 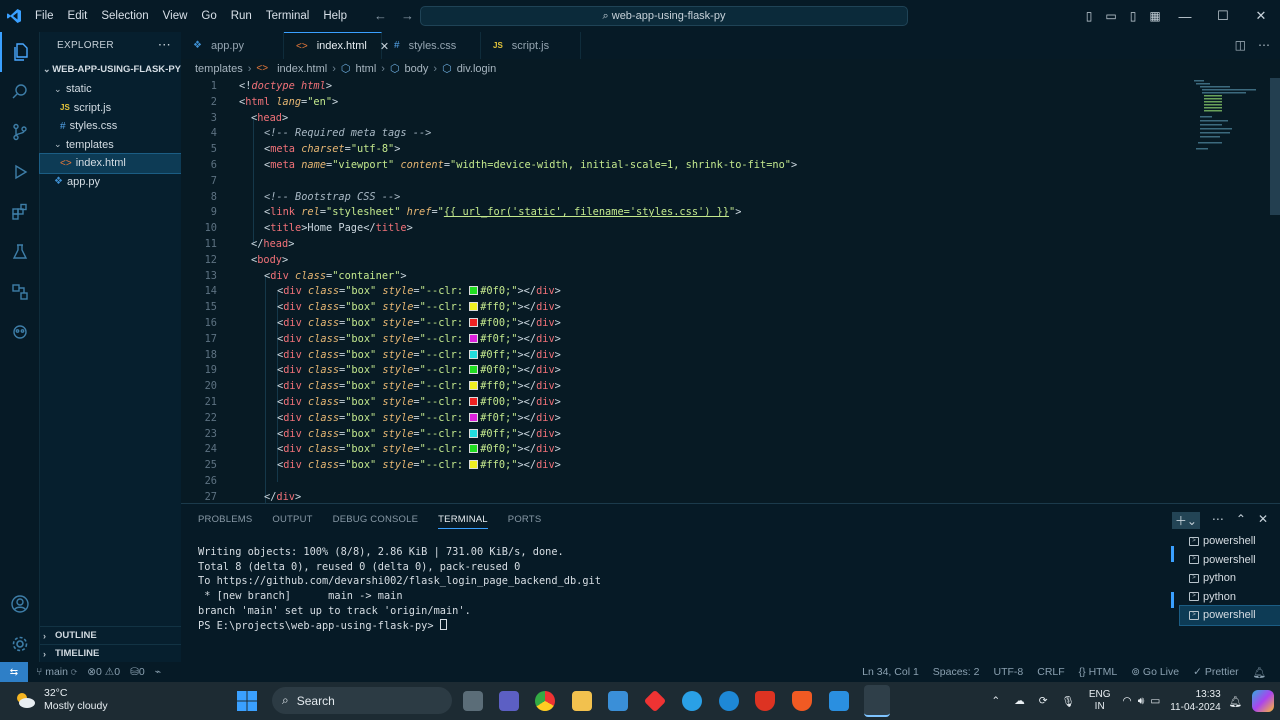 What do you see at coordinates (417, 69) in the screenshot?
I see `breadcrumb-item: body` at bounding box center [417, 69].